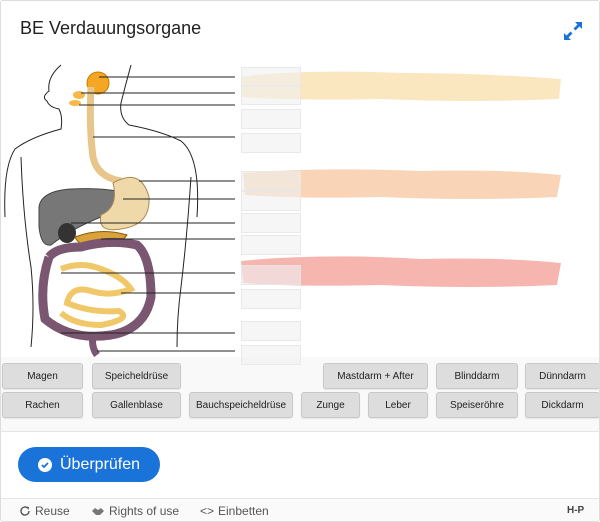 This screenshot has width=600, height=522. What do you see at coordinates (45, 464) in the screenshot?
I see `check-circle-icon` at bounding box center [45, 464].